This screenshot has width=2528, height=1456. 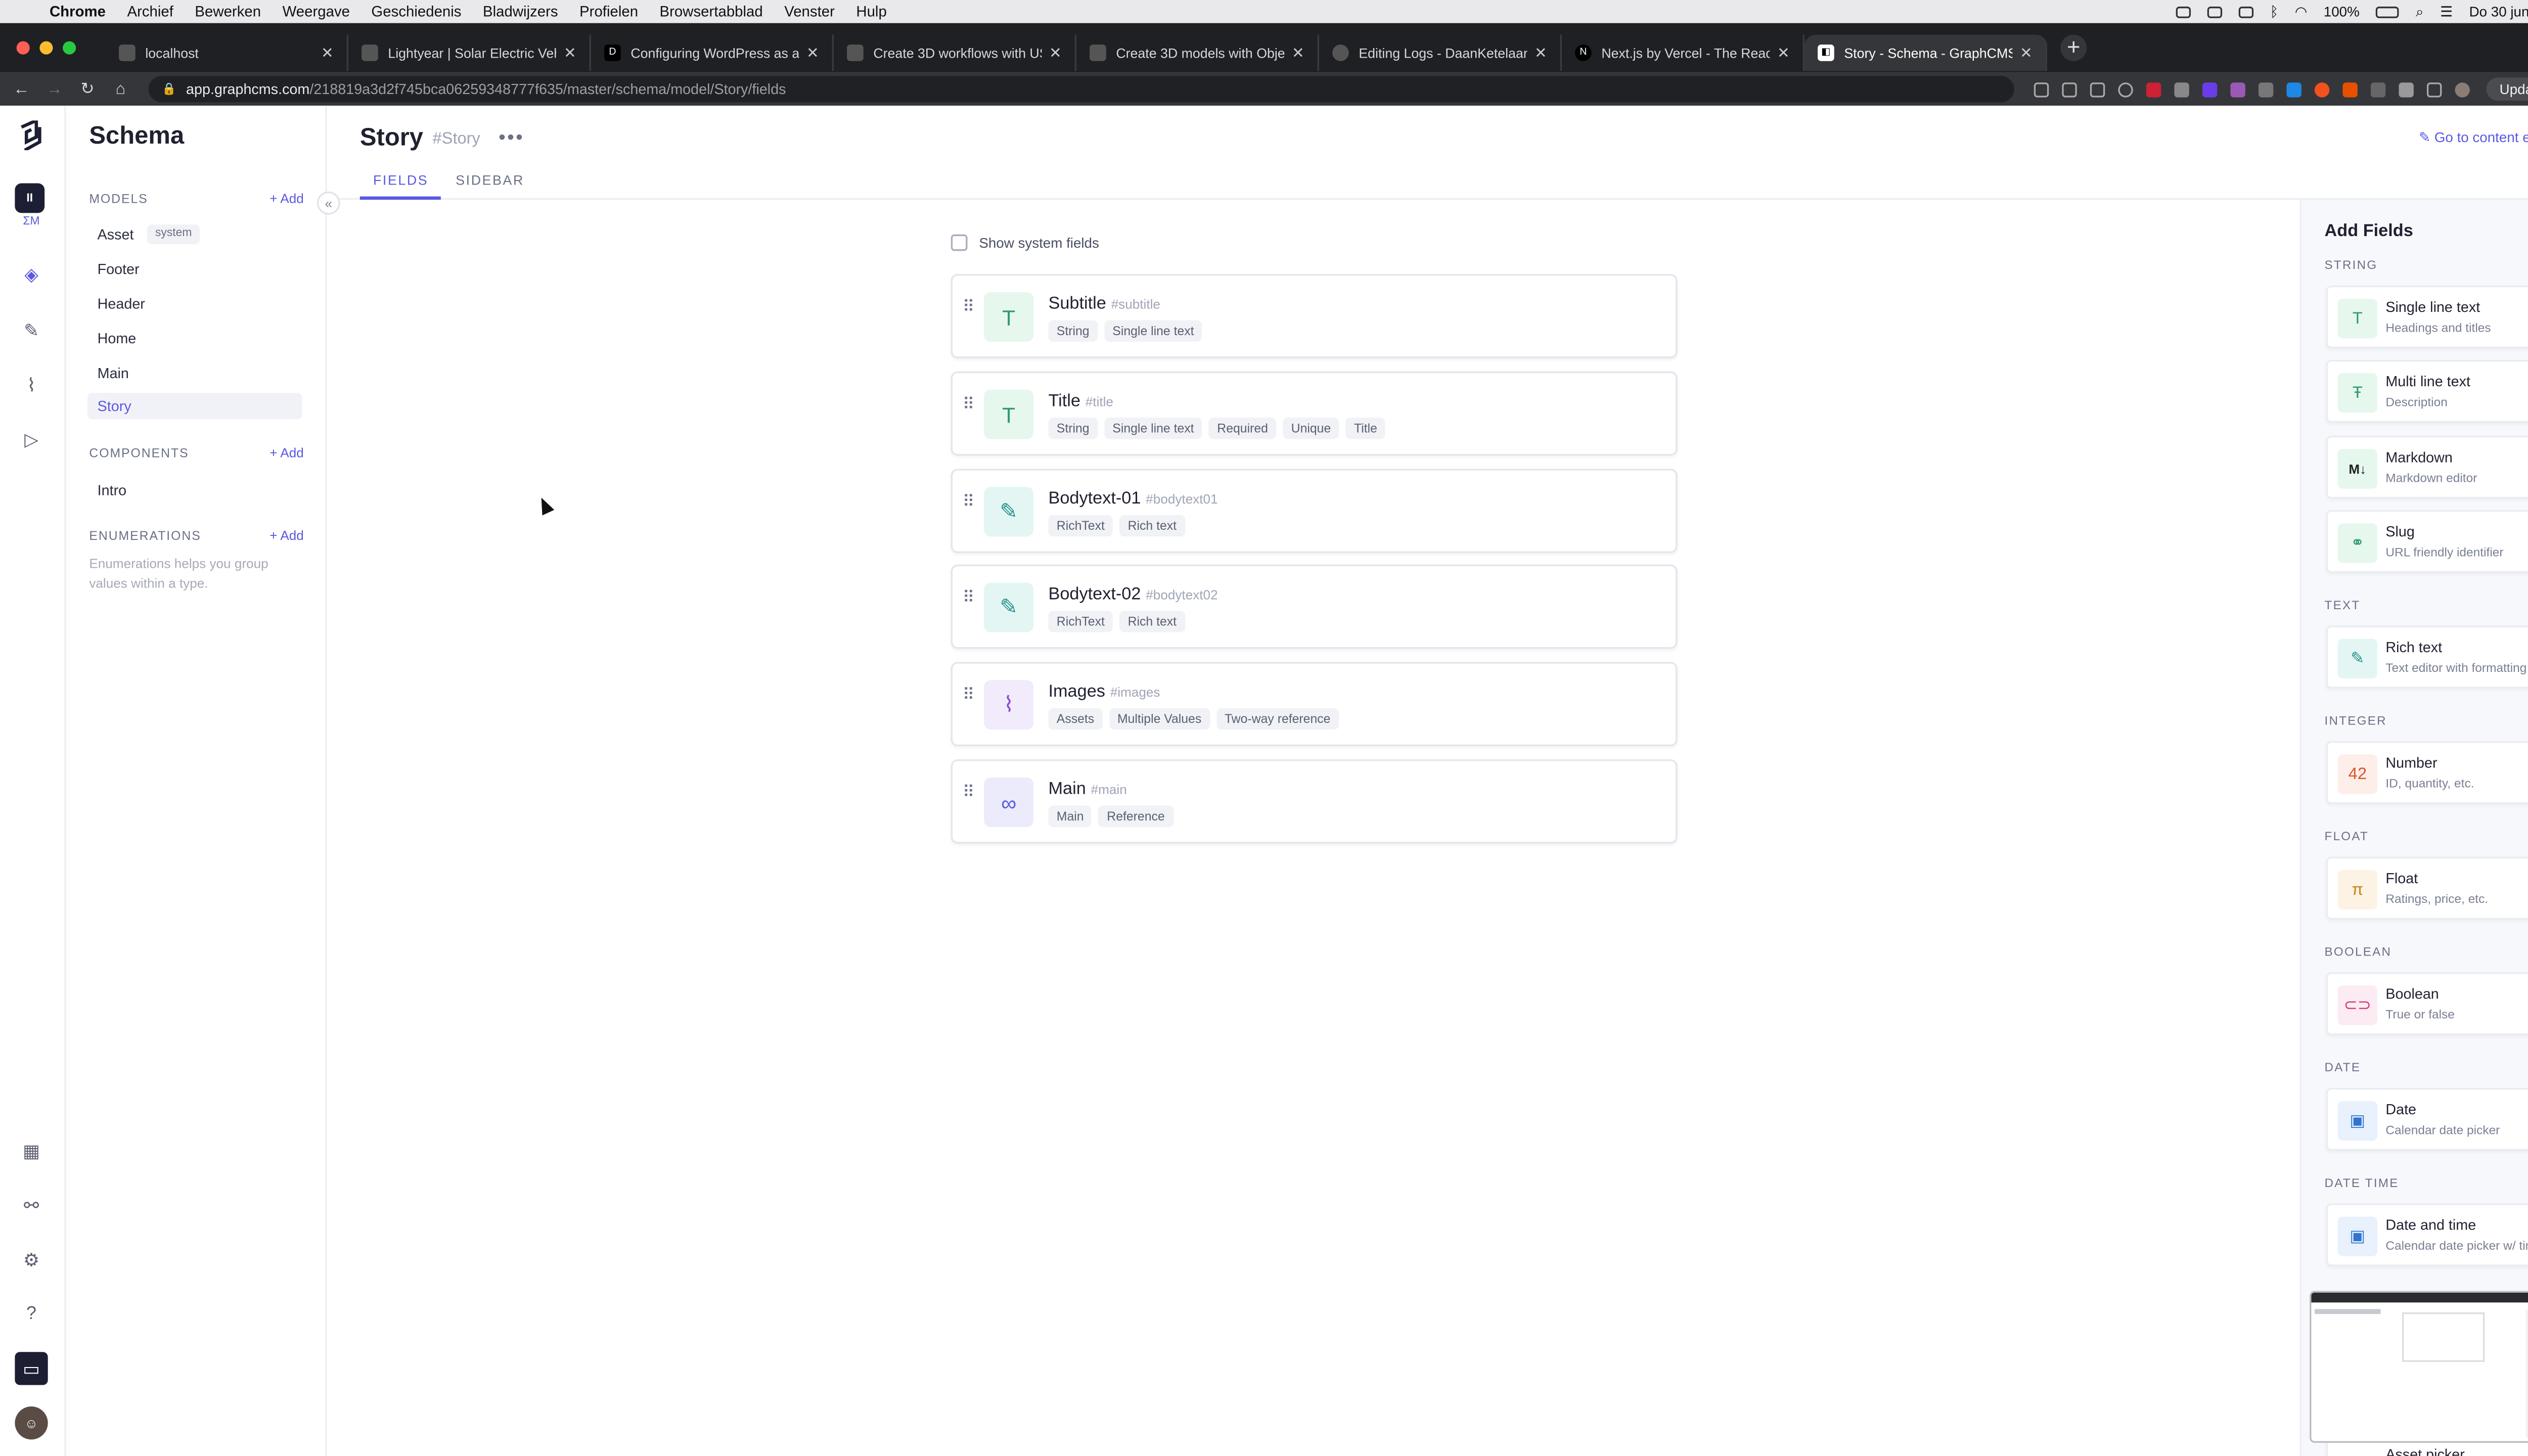 I want to click on add-field-float: π Float Ratings, price, etc., so click(x=2427, y=888).